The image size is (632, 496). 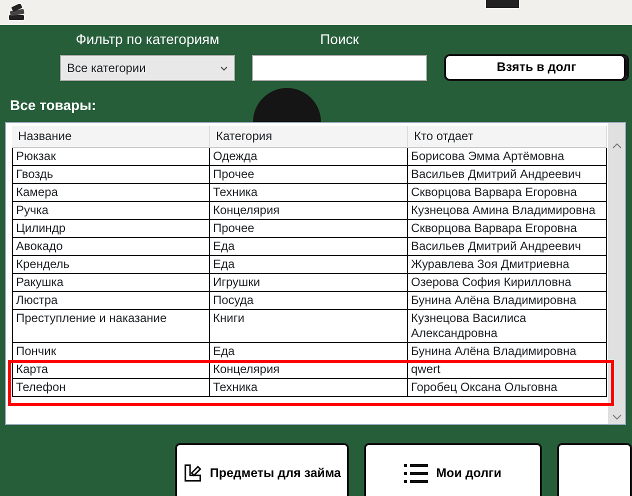 I want to click on table-cell: Игрушки, so click(x=309, y=283).